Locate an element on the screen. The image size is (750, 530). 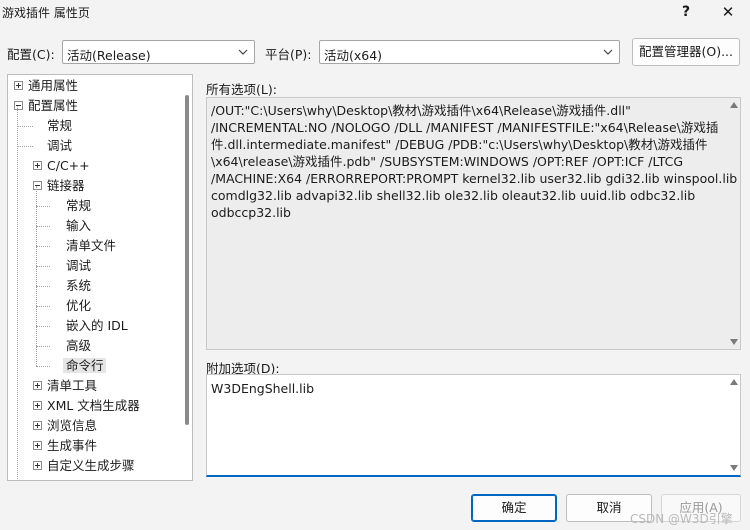
config-dropdown: 活动(Release) is located at coordinates (158, 52).